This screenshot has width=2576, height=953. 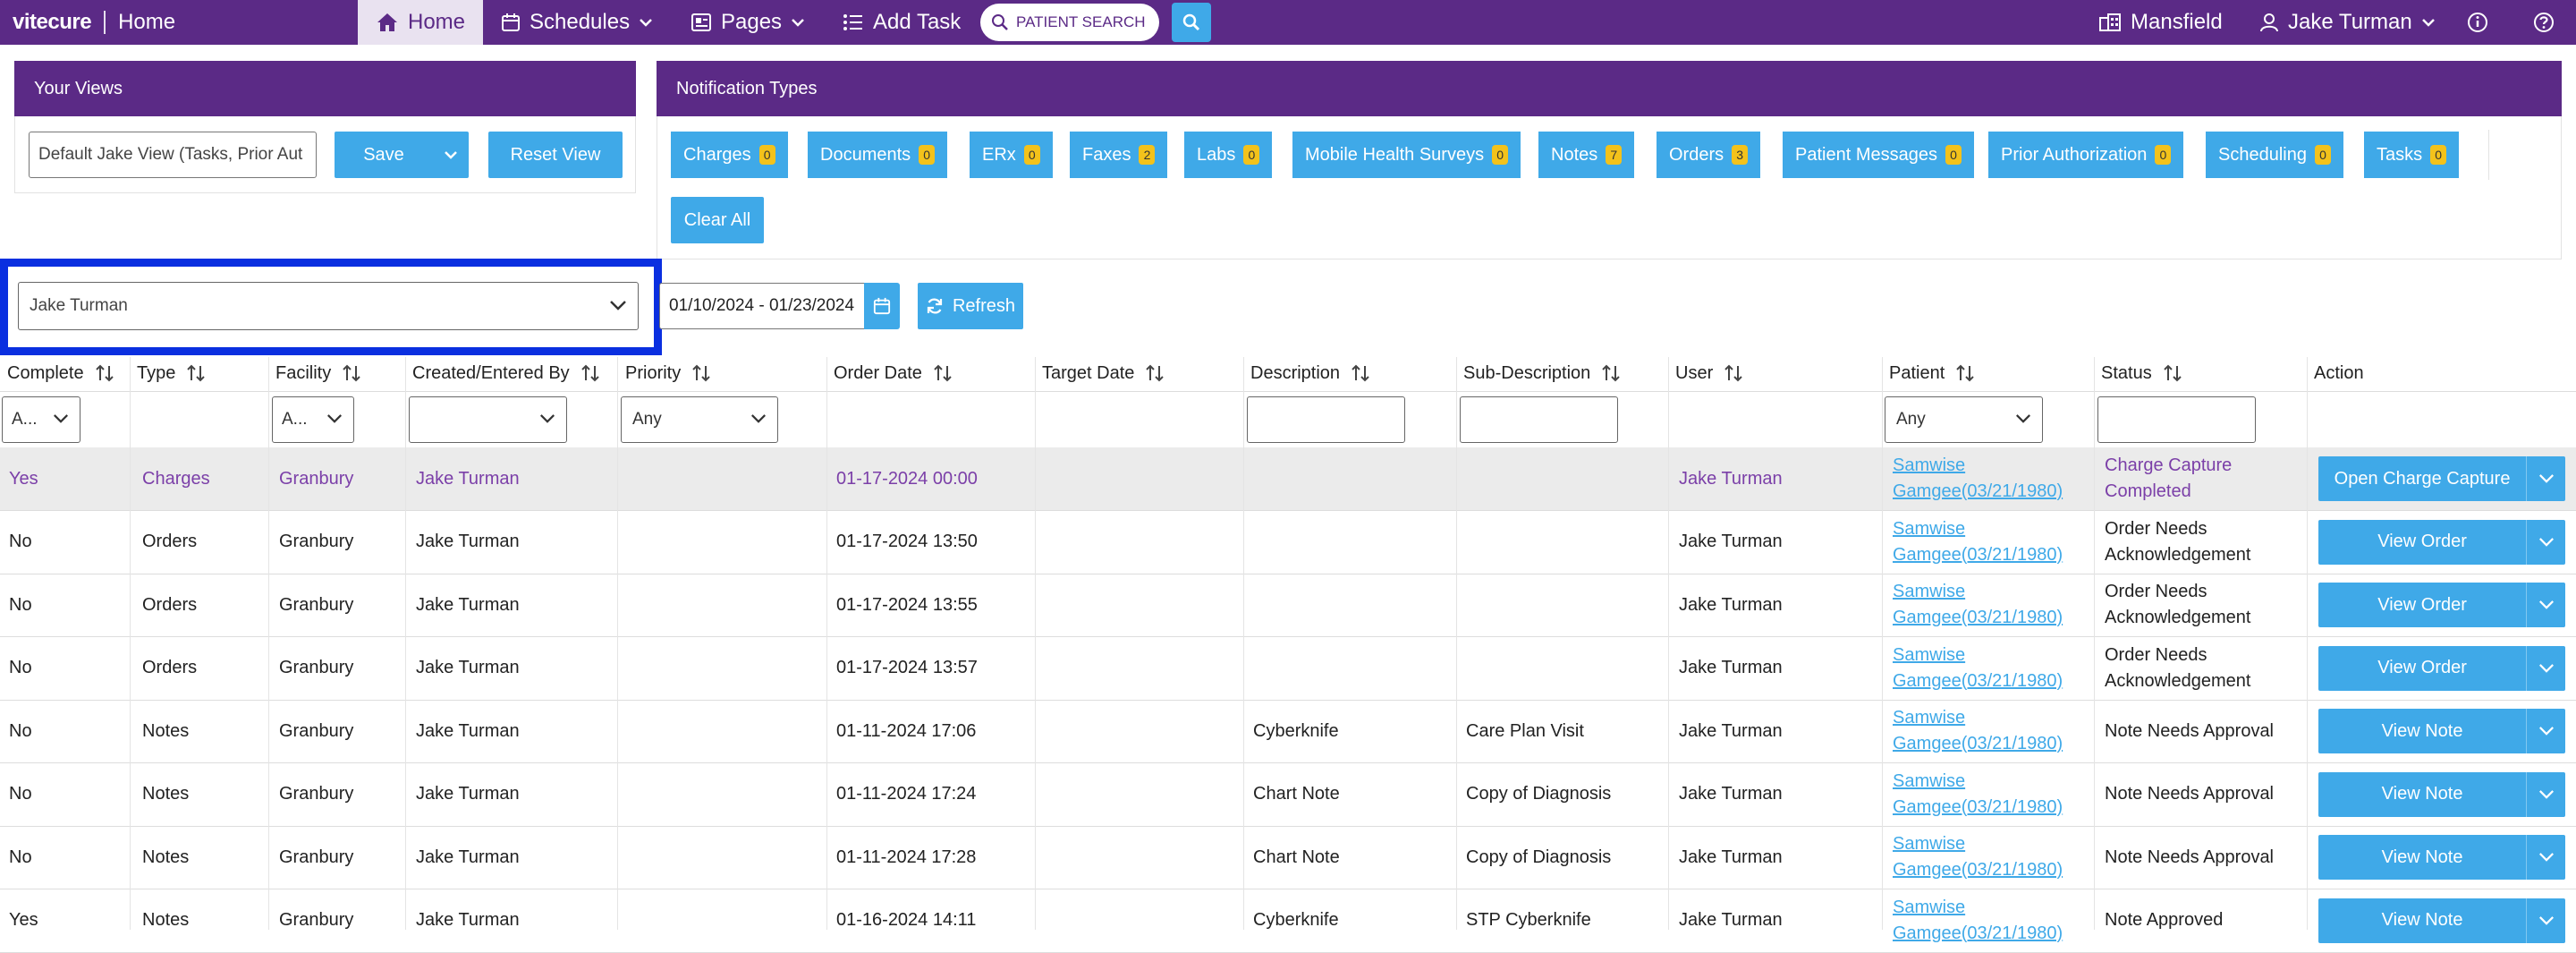 I want to click on notif-prior-authorization: Prior Authorization 0, so click(x=2086, y=155).